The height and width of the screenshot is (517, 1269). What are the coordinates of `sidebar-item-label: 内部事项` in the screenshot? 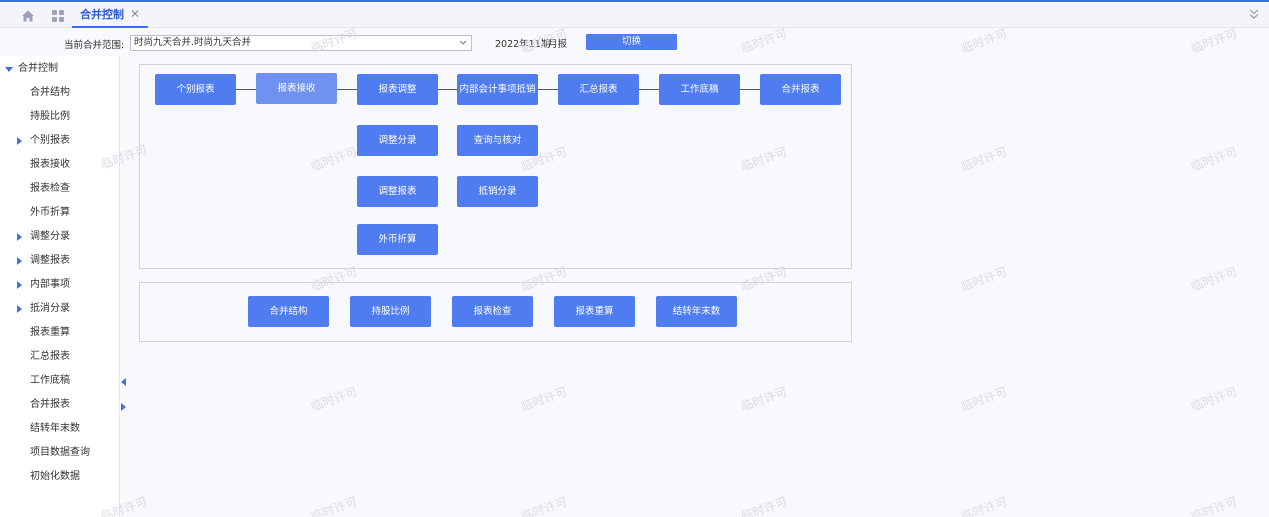 It's located at (50, 284).